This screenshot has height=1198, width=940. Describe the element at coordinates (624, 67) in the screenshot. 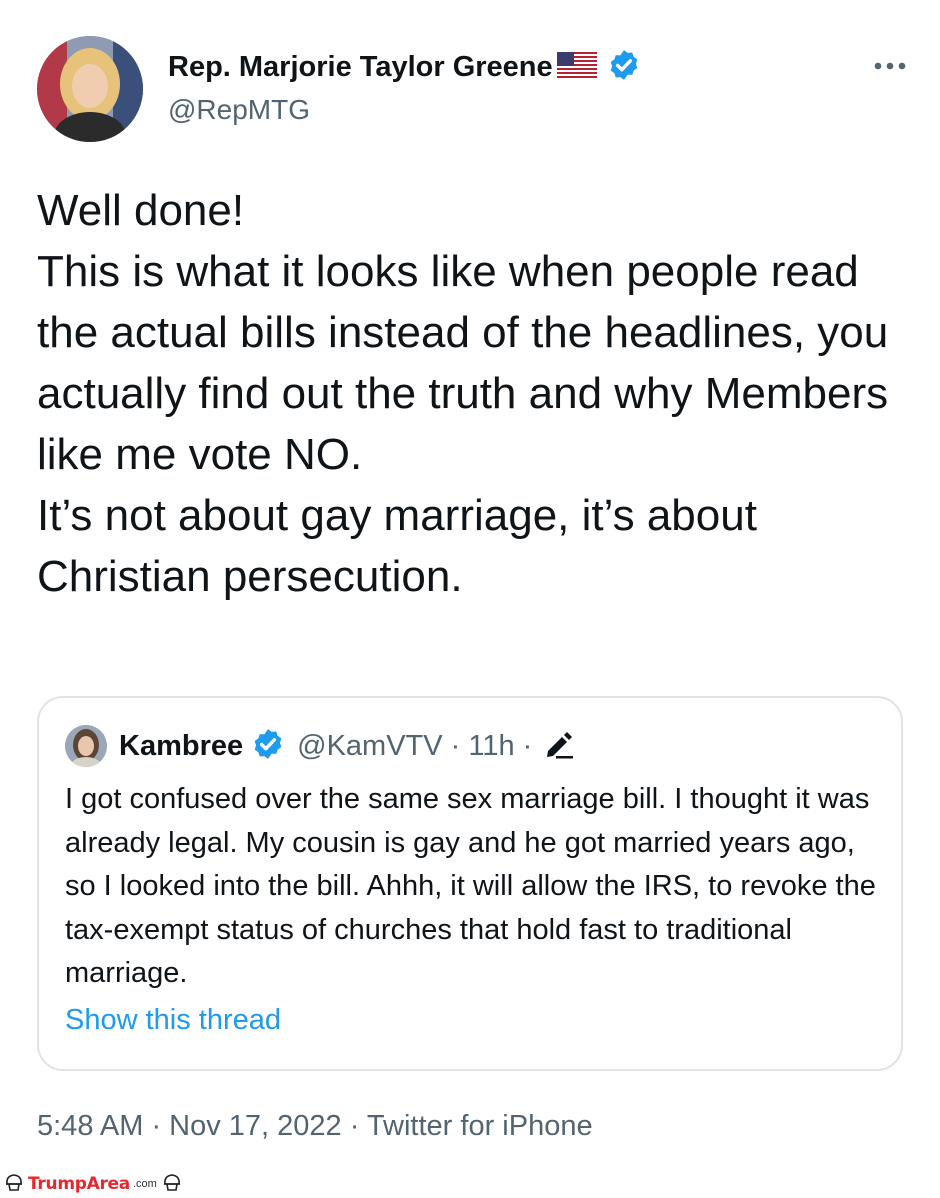

I see `verified-badge-icon` at that location.